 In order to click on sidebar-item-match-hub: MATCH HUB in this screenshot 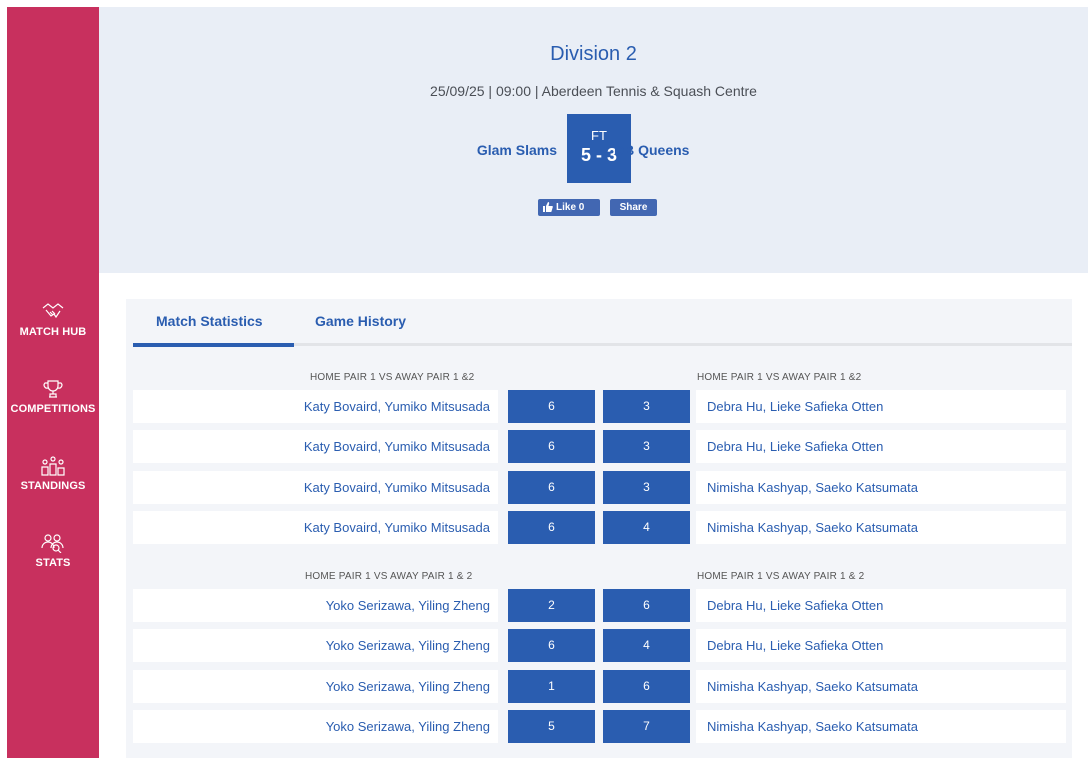, I will do `click(53, 320)`.